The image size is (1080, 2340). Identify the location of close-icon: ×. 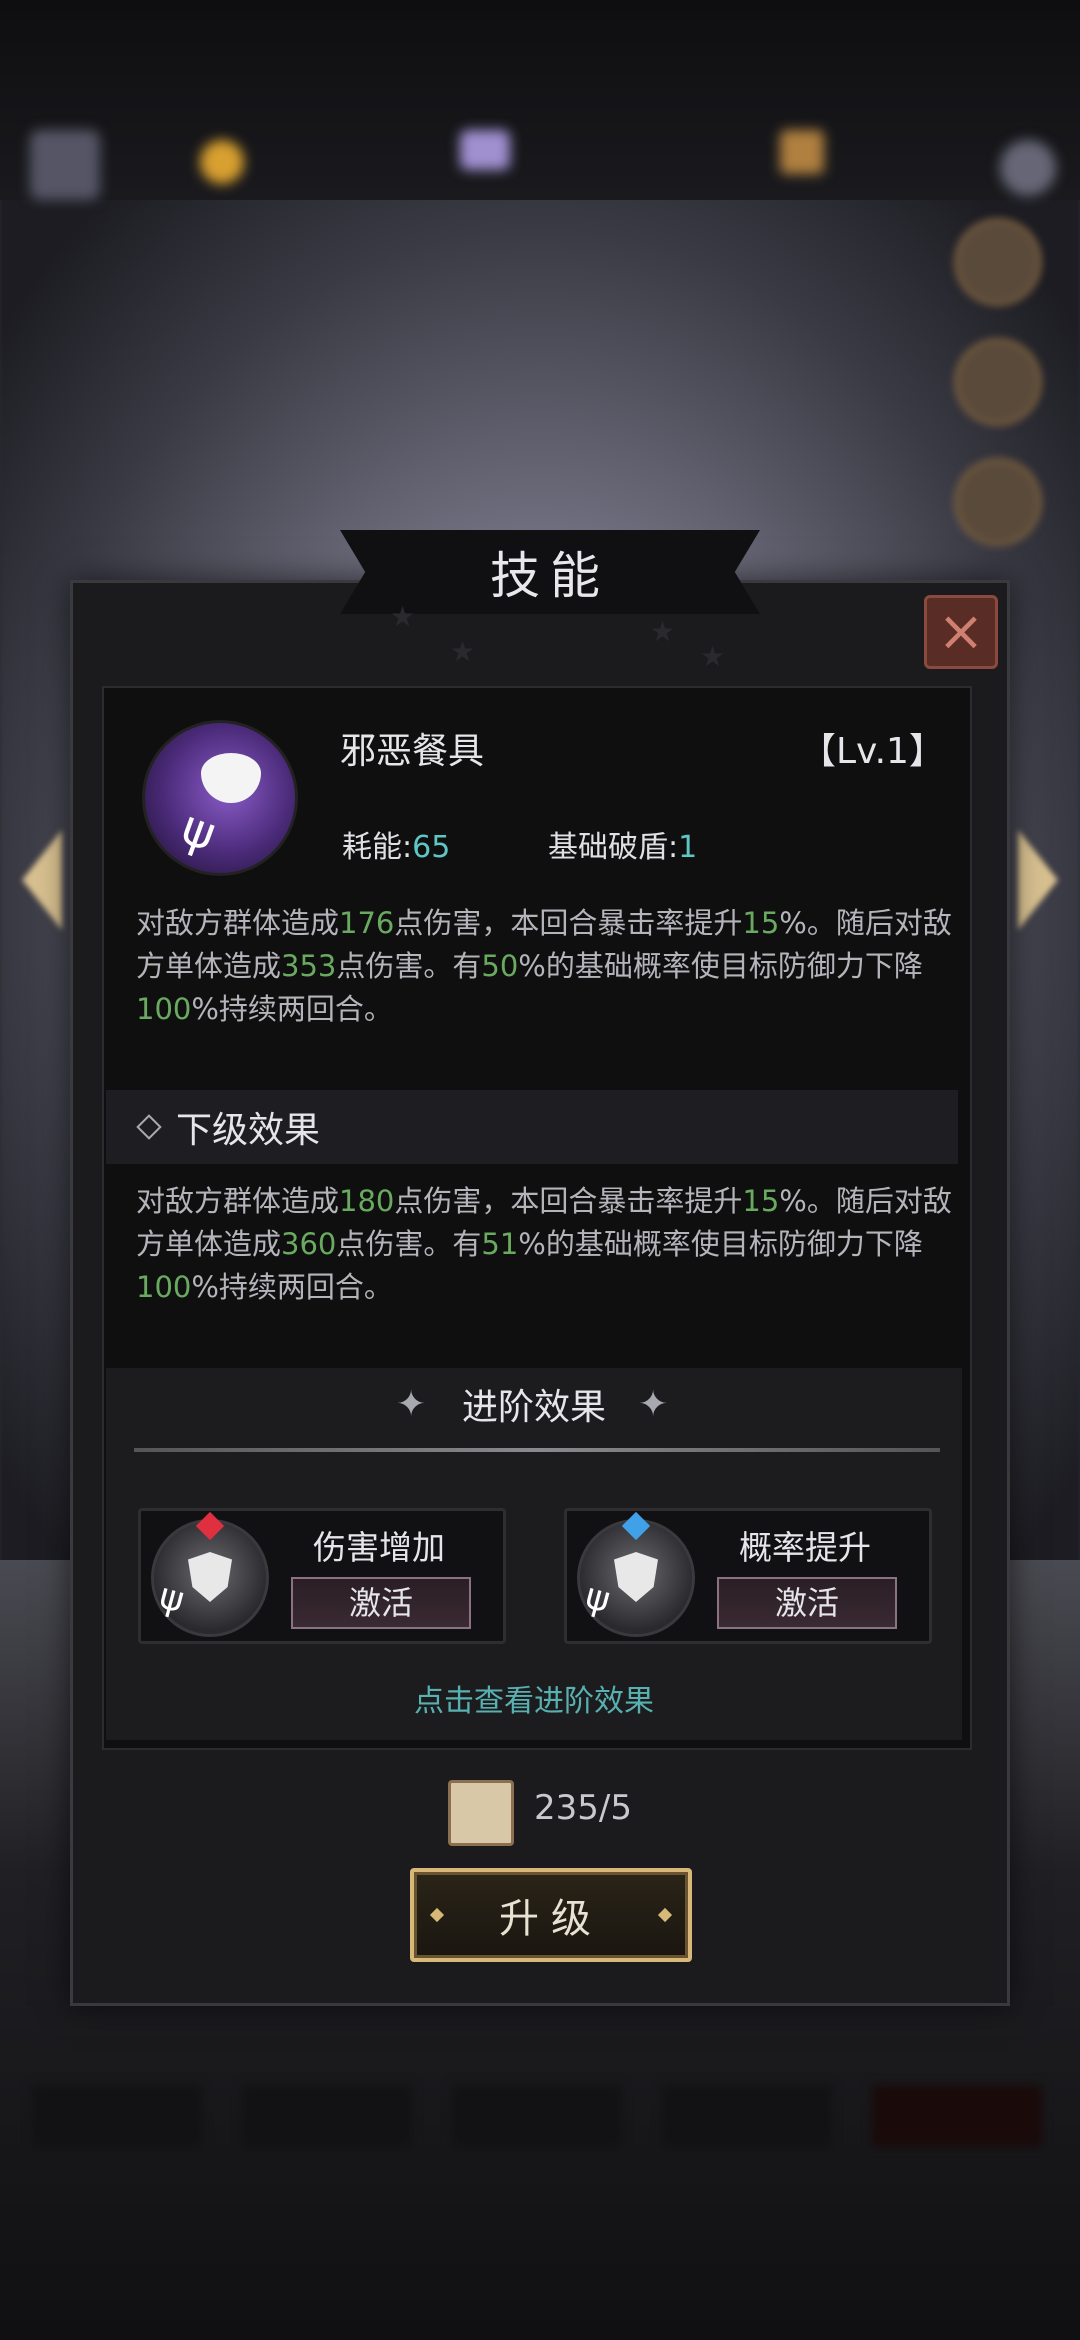
(961, 631).